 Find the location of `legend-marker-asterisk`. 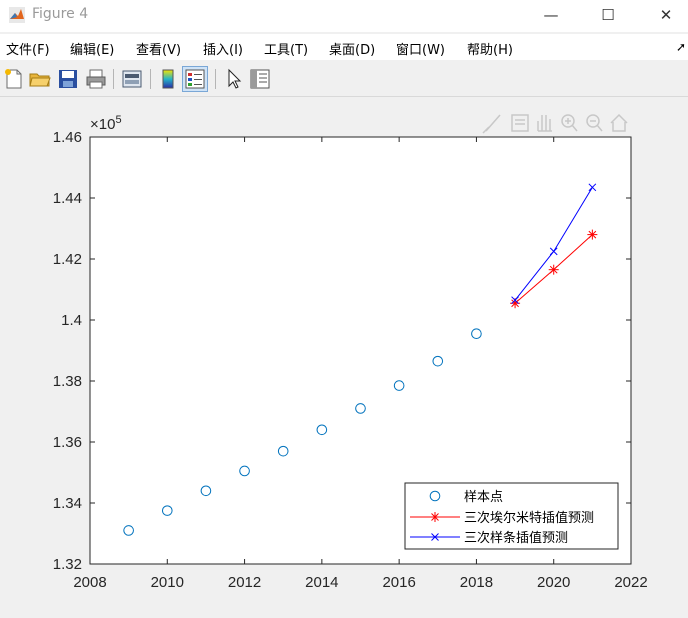

legend-marker-asterisk is located at coordinates (435, 517).